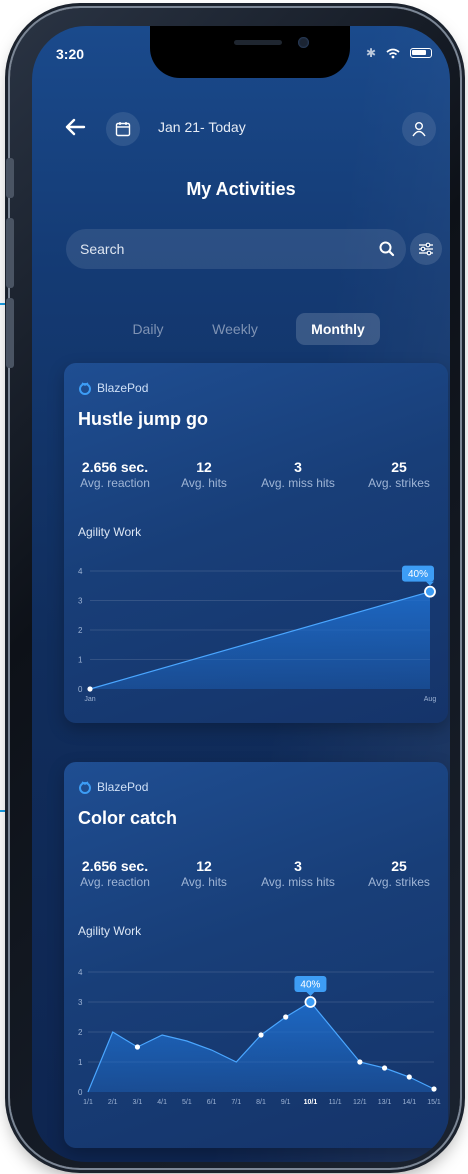 This screenshot has height=1174, width=468. I want to click on x-tick-label: 2/1, so click(113, 1102).